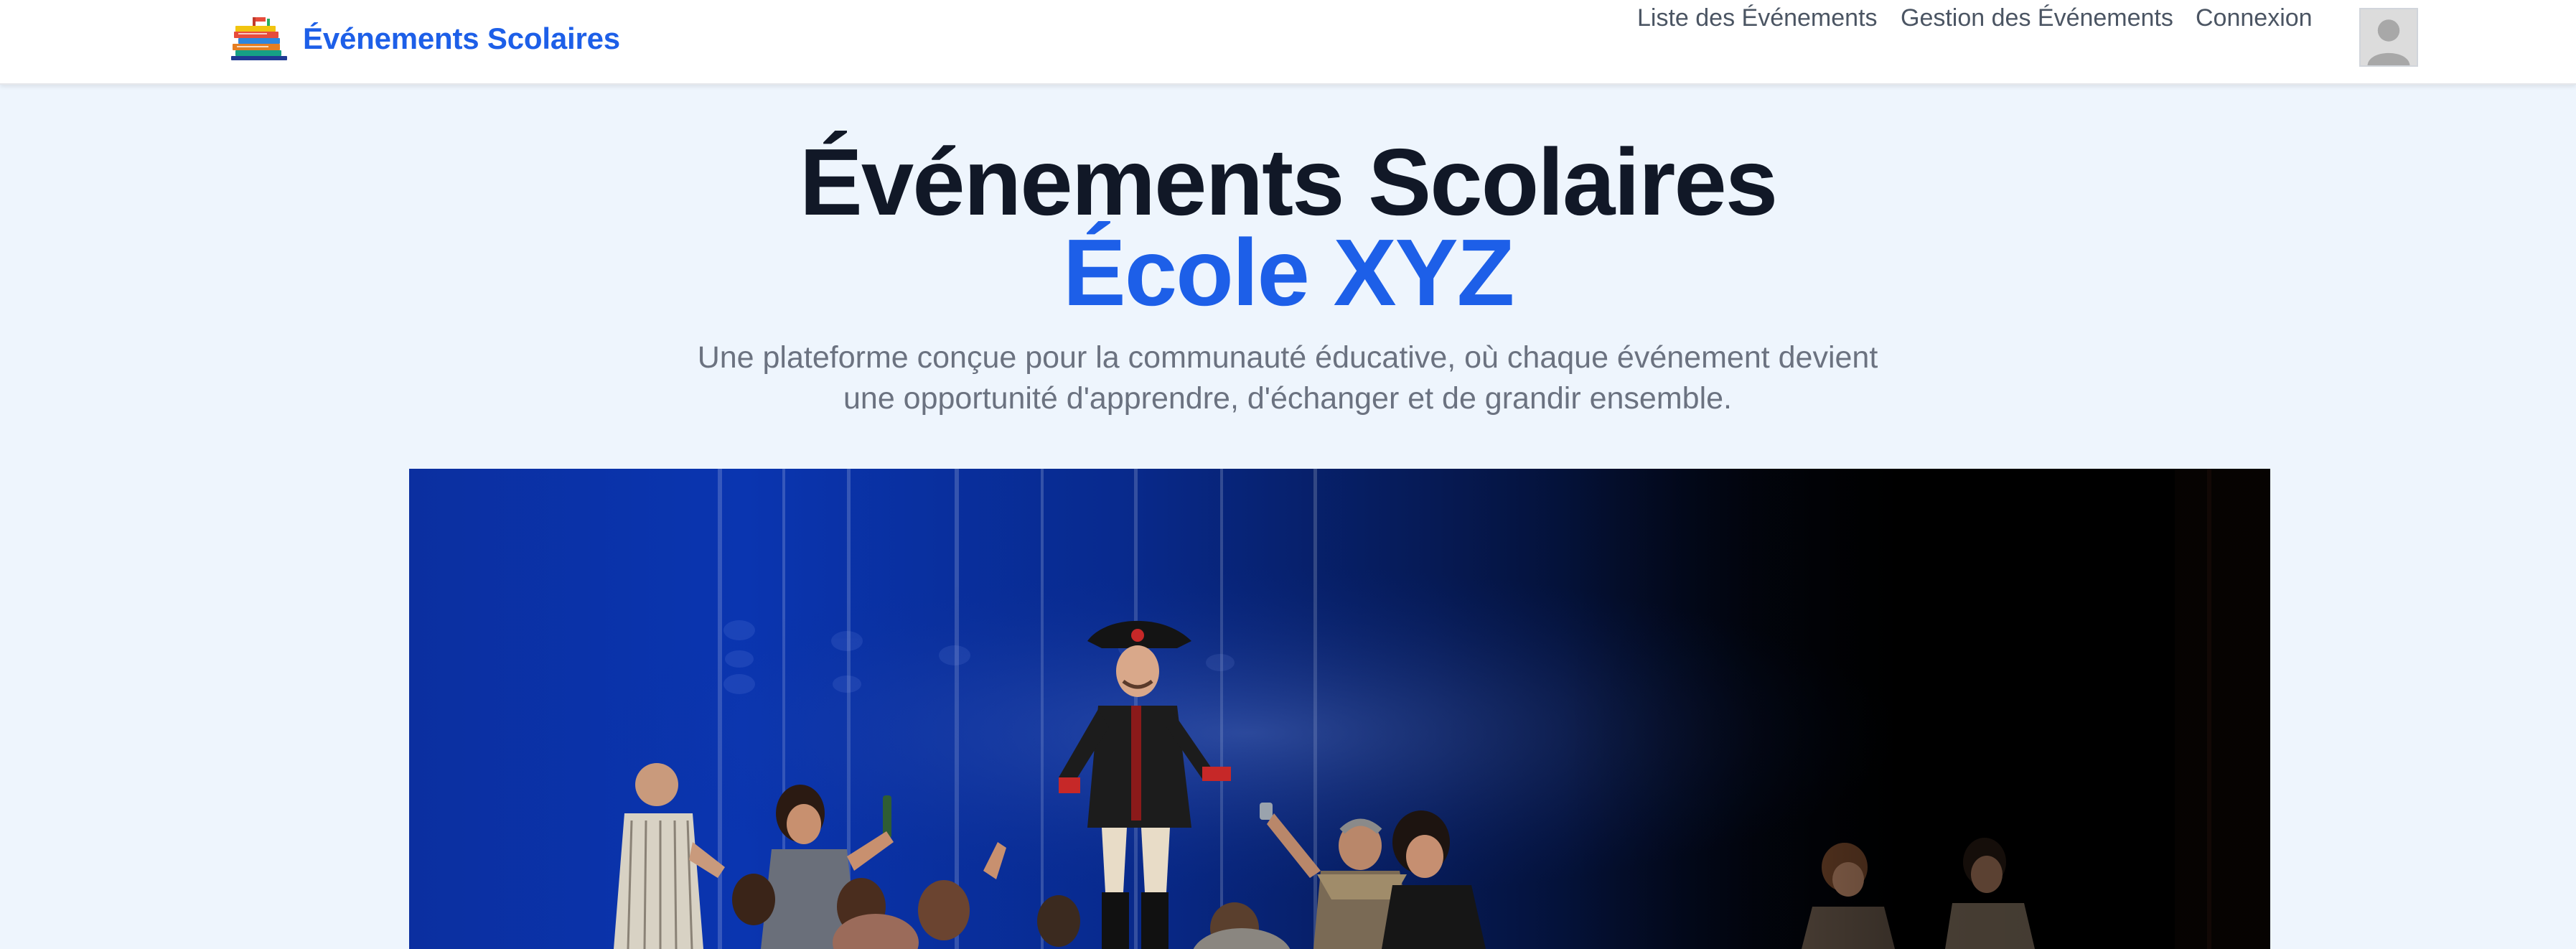 The image size is (2576, 949). What do you see at coordinates (2037, 18) in the screenshot?
I see `nav-link-events-management: Gestion des Événements` at bounding box center [2037, 18].